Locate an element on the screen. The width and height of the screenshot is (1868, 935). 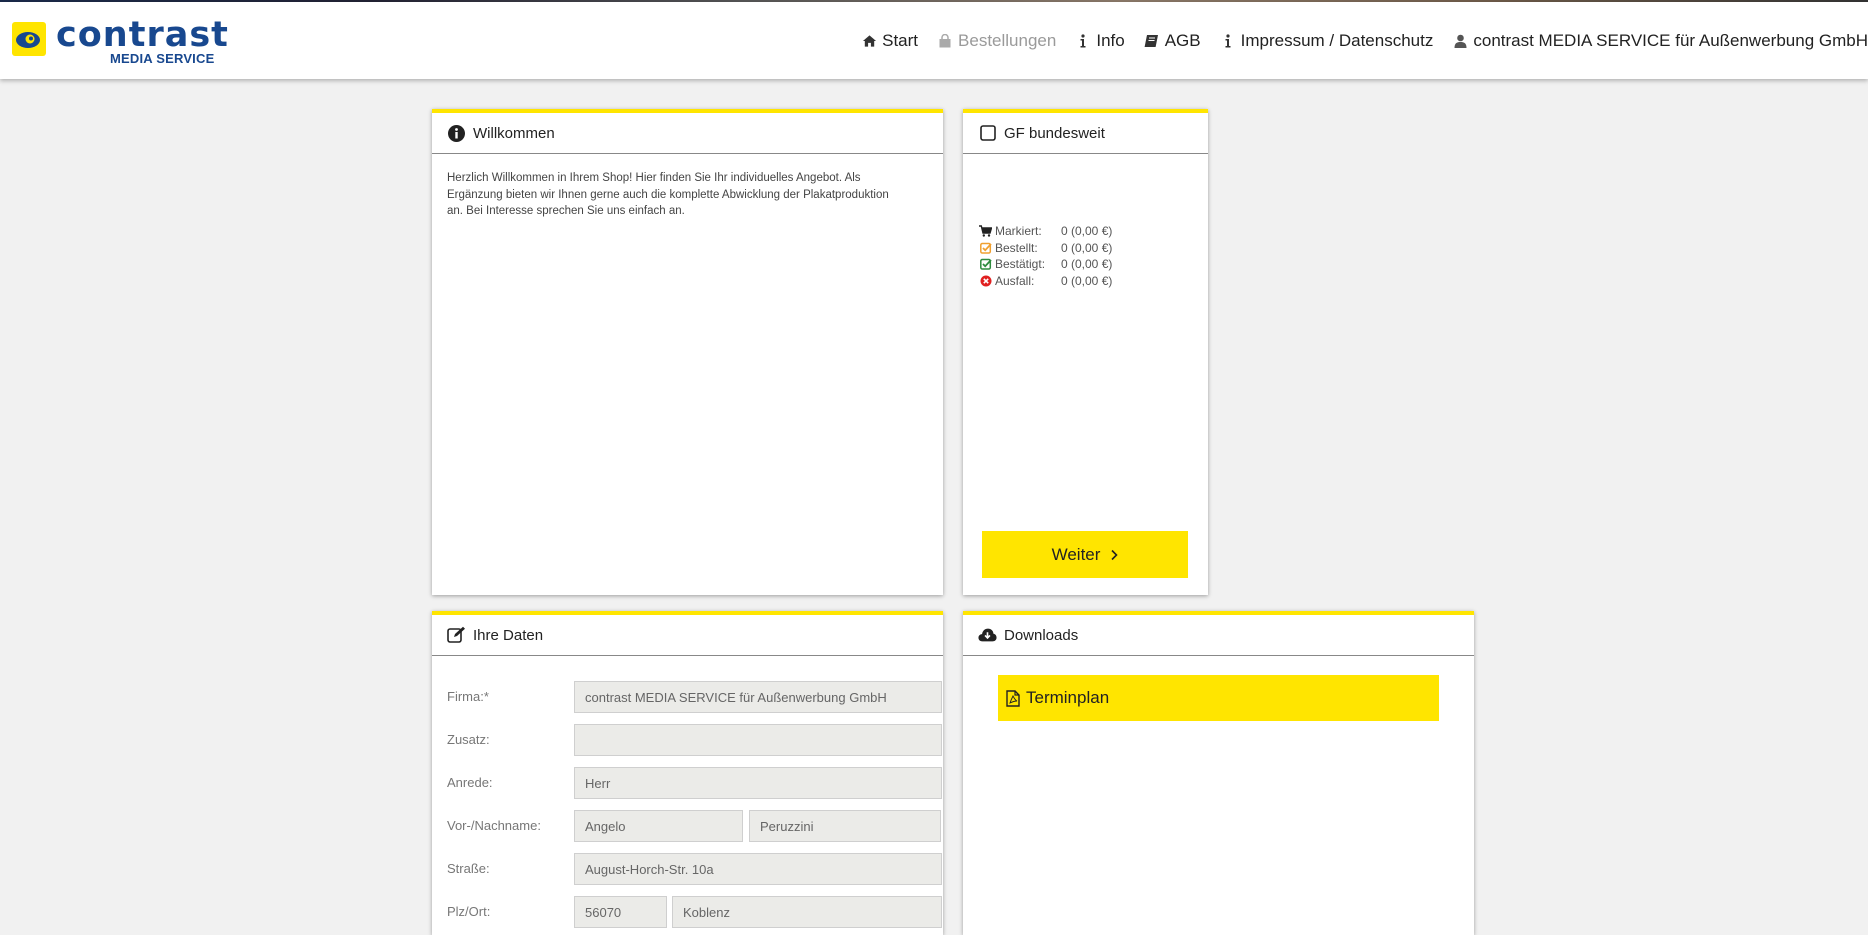
chevron-right-icon is located at coordinates (1114, 555).